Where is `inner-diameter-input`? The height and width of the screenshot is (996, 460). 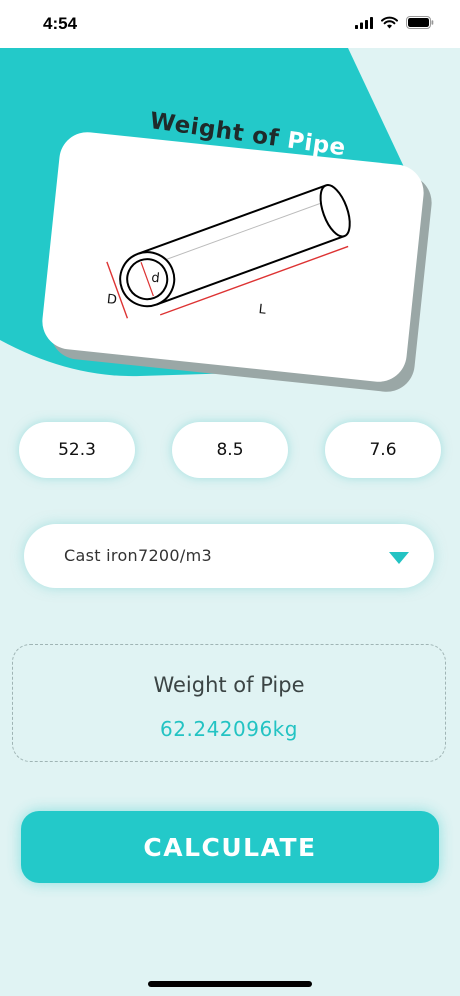
inner-diameter-input is located at coordinates (230, 450).